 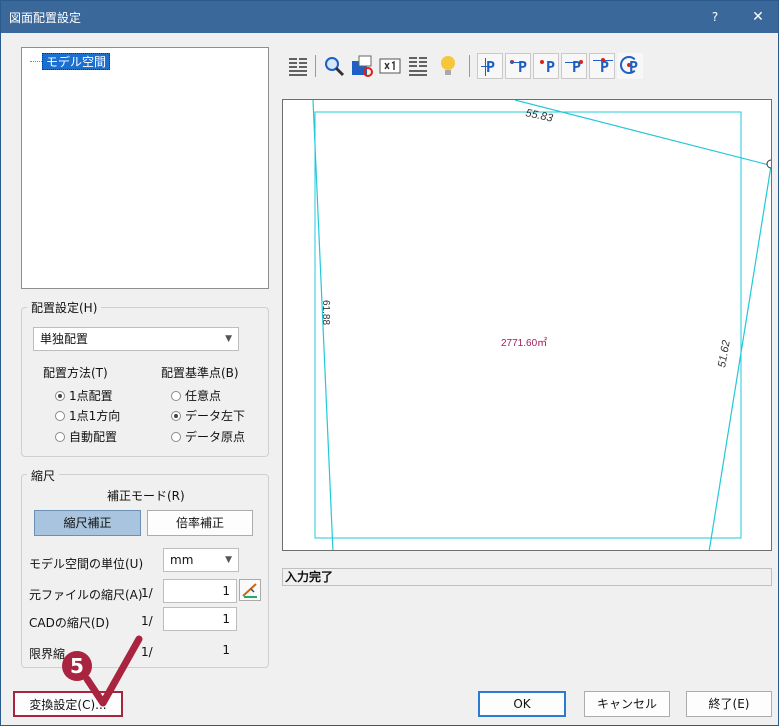 I want to click on read-icon, so click(x=298, y=66).